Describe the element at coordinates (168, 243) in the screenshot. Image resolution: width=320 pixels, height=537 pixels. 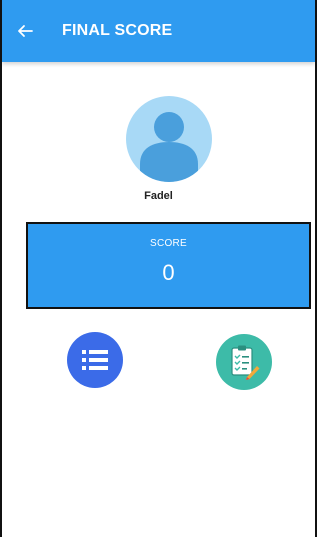
I see `score-label: SCORE` at that location.